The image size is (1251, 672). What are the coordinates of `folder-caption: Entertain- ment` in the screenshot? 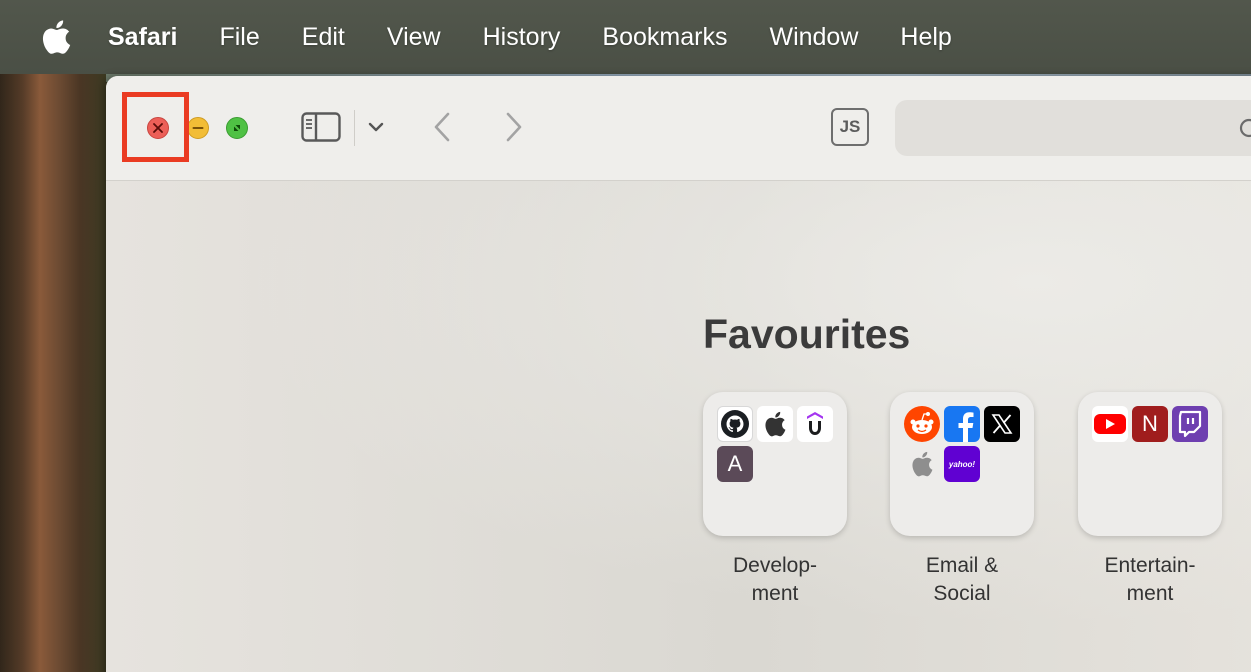 It's located at (1150, 580).